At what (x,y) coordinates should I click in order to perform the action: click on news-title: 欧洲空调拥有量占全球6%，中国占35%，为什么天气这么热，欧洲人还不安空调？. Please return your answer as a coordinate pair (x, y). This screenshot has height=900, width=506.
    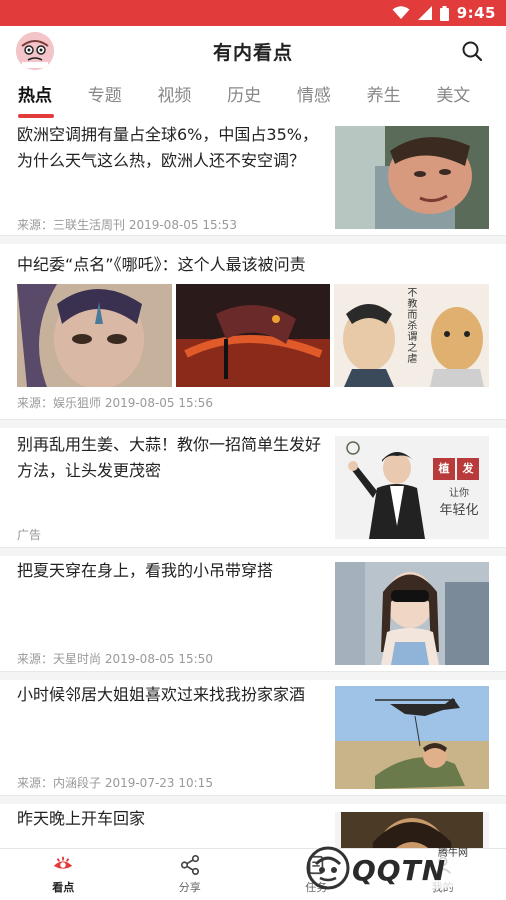
    Looking at the image, I should click on (167, 147).